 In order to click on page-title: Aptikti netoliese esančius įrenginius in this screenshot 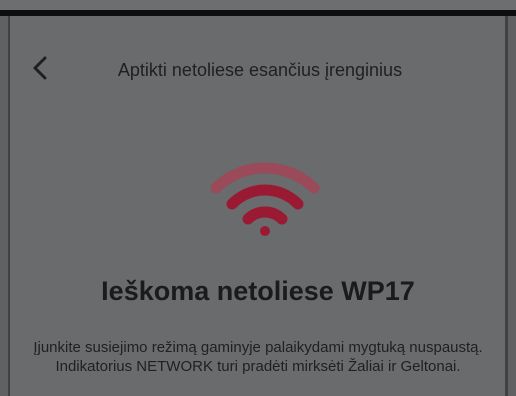, I will do `click(260, 70)`.